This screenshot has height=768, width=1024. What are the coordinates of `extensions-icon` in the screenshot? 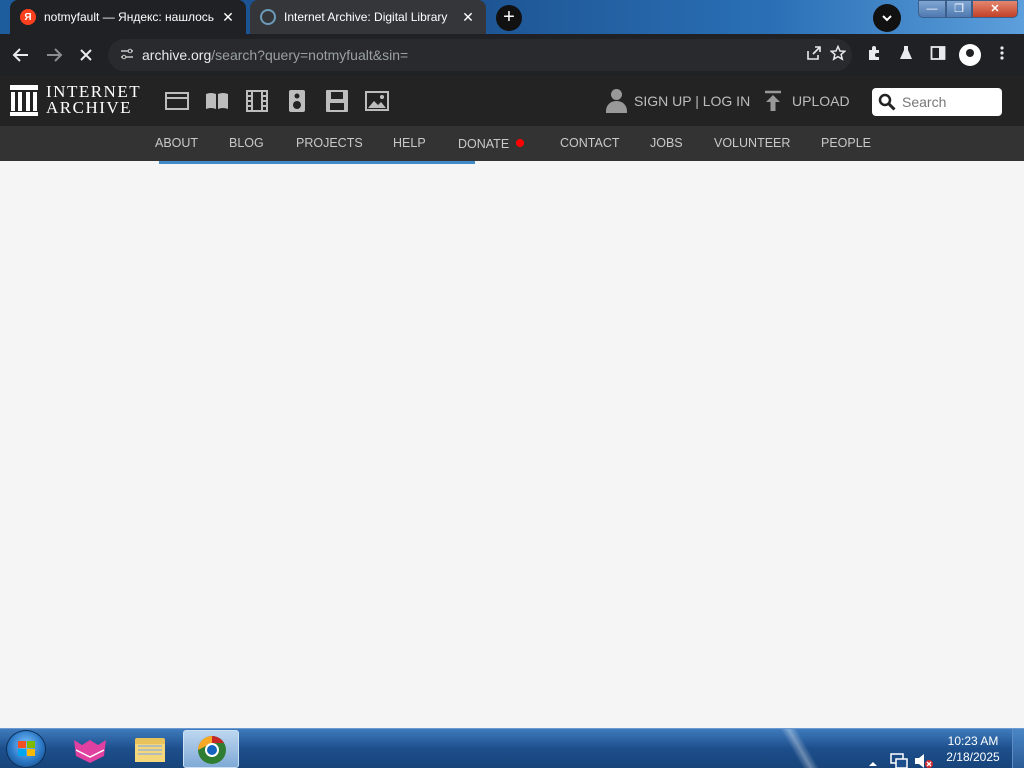 It's located at (874, 55).